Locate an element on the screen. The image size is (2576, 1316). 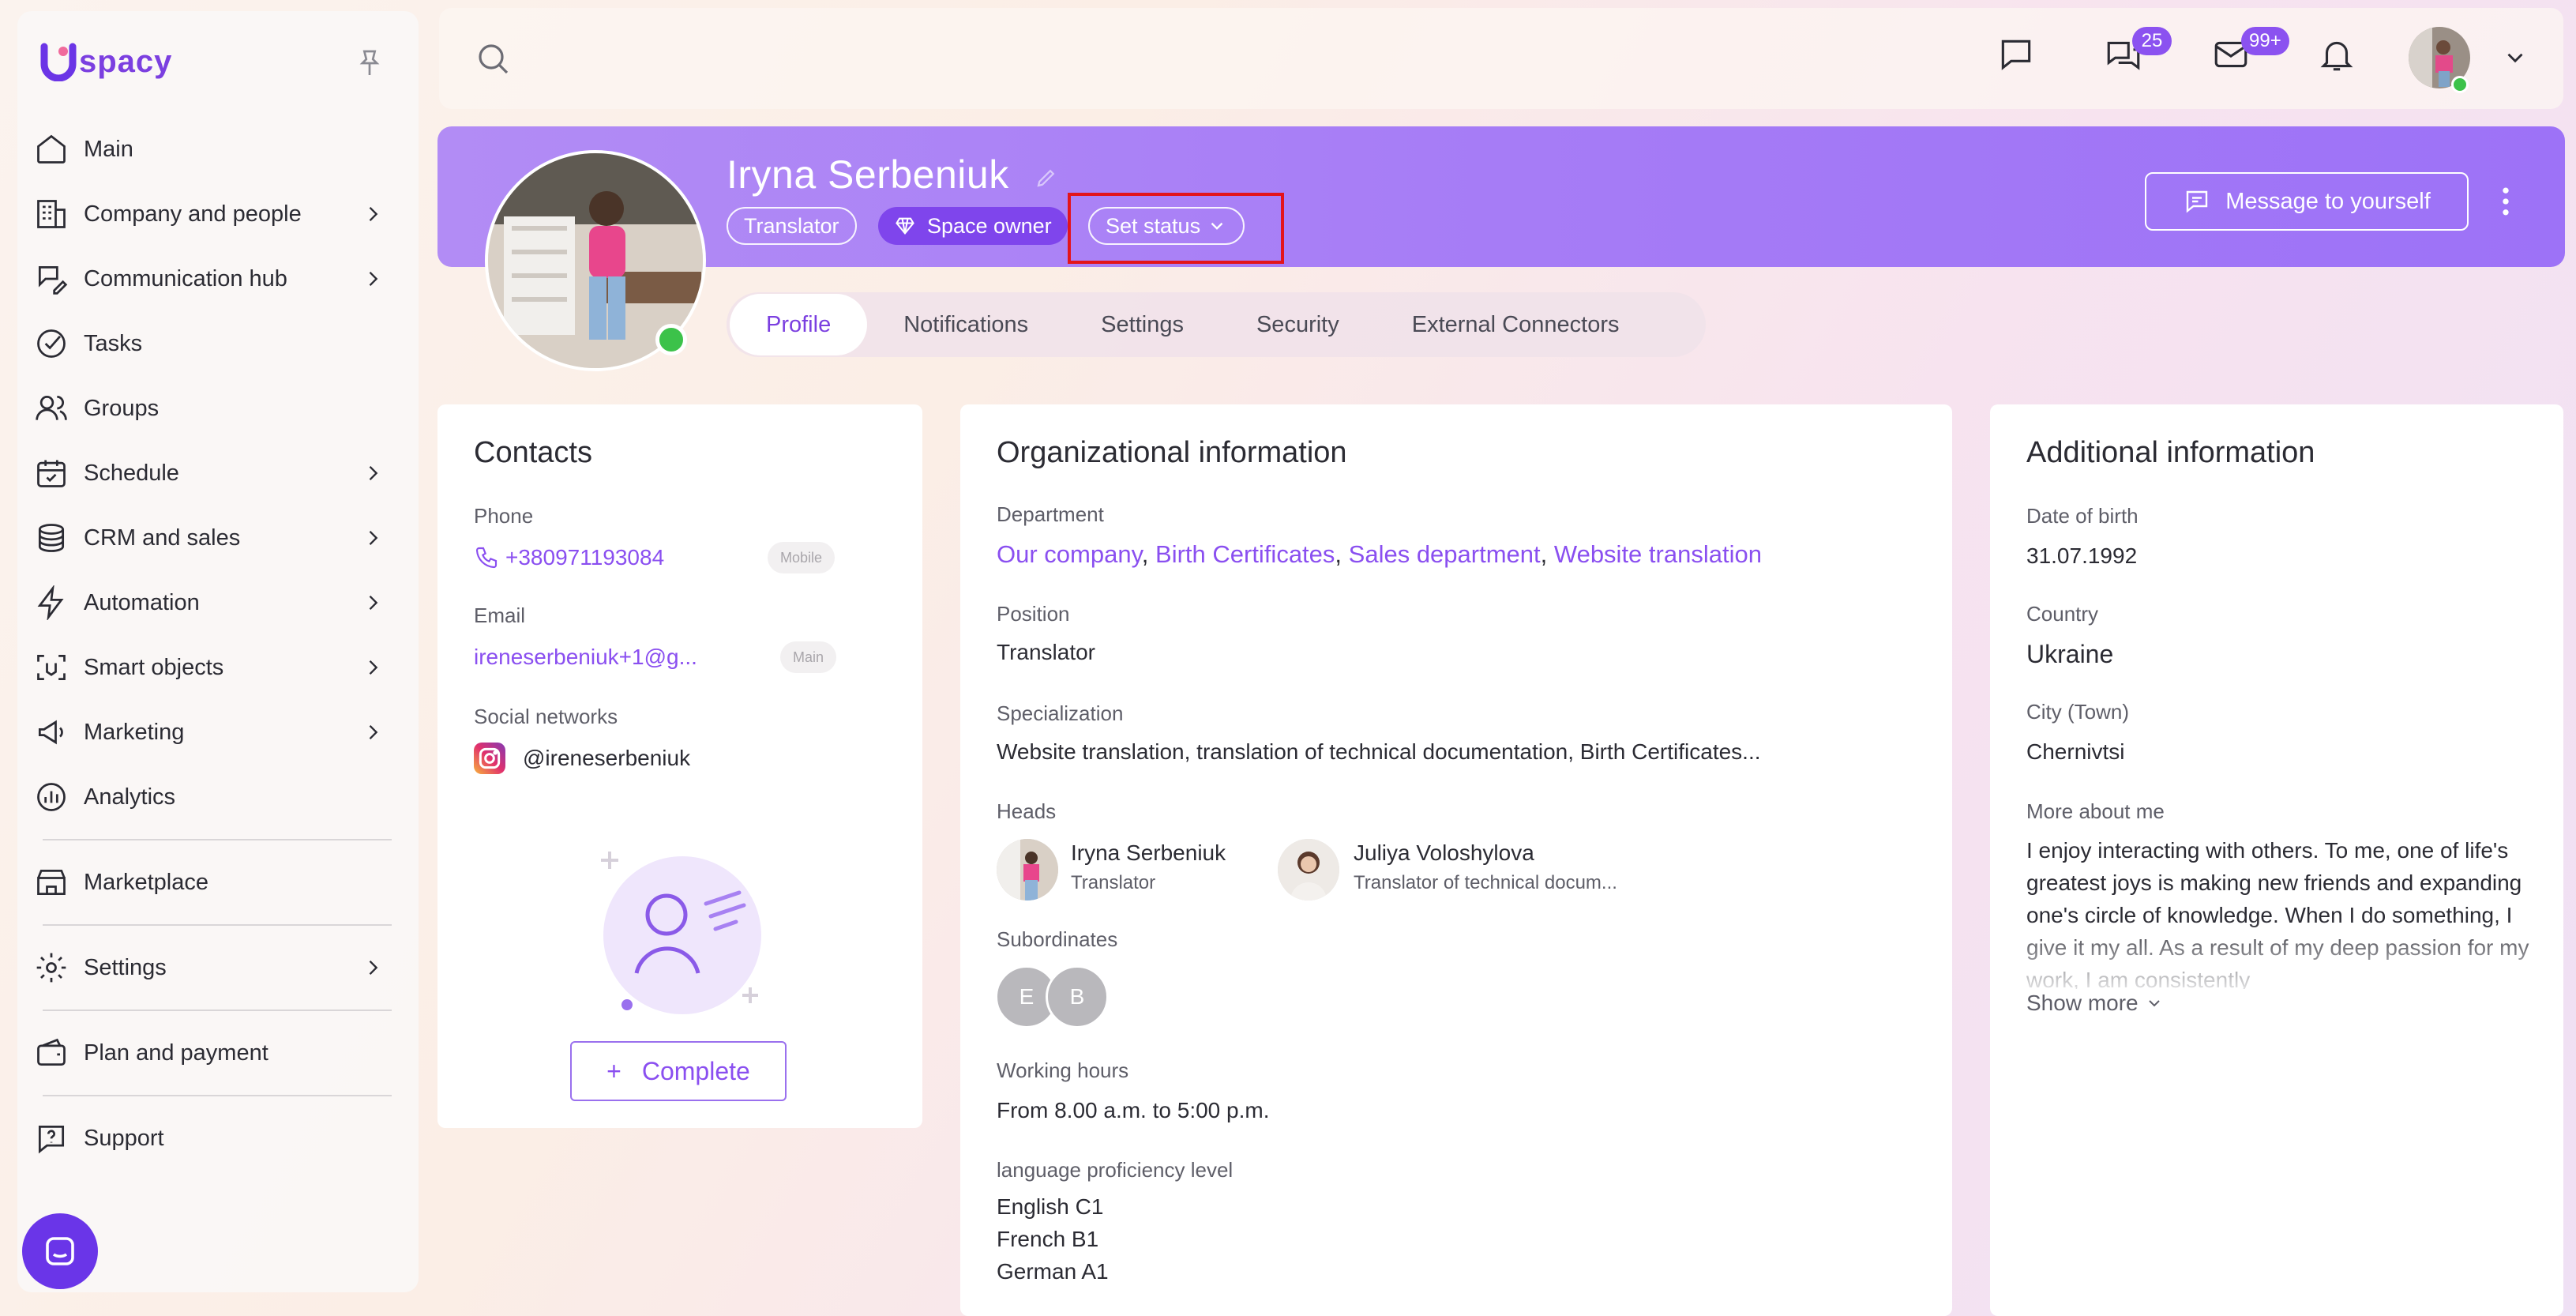
department-link: Sales department is located at coordinates (1445, 554).